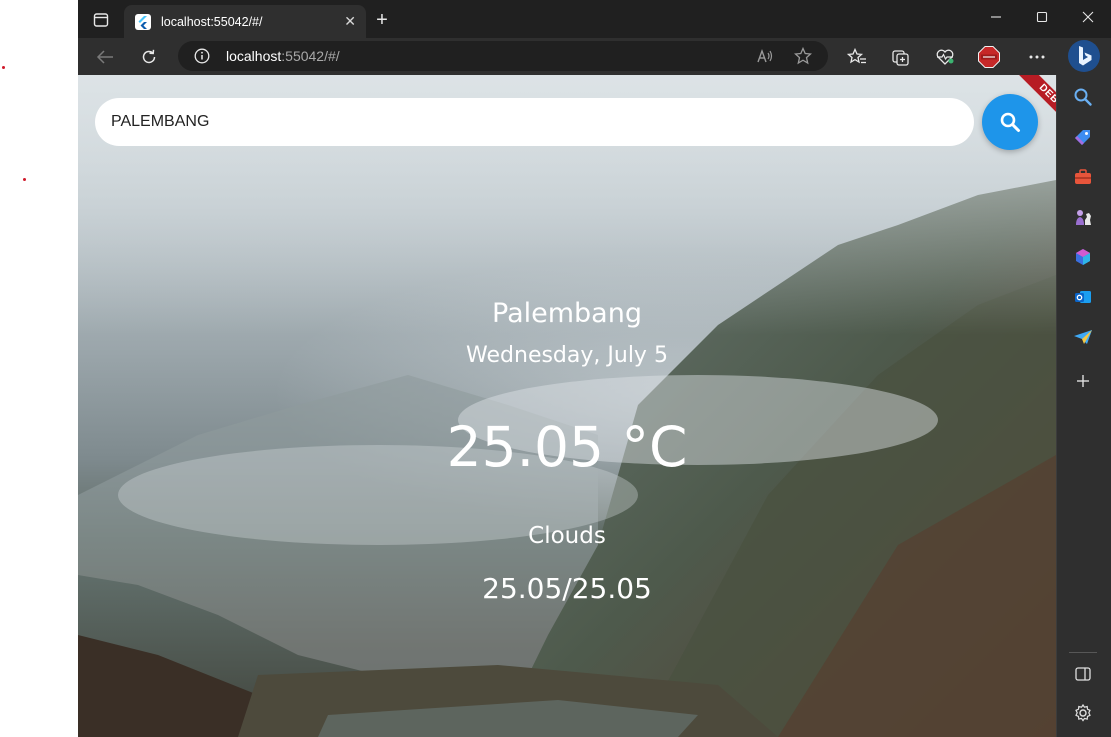 The image size is (1111, 737). Describe the element at coordinates (989, 57) in the screenshot. I see `stop-extension-icon` at that location.